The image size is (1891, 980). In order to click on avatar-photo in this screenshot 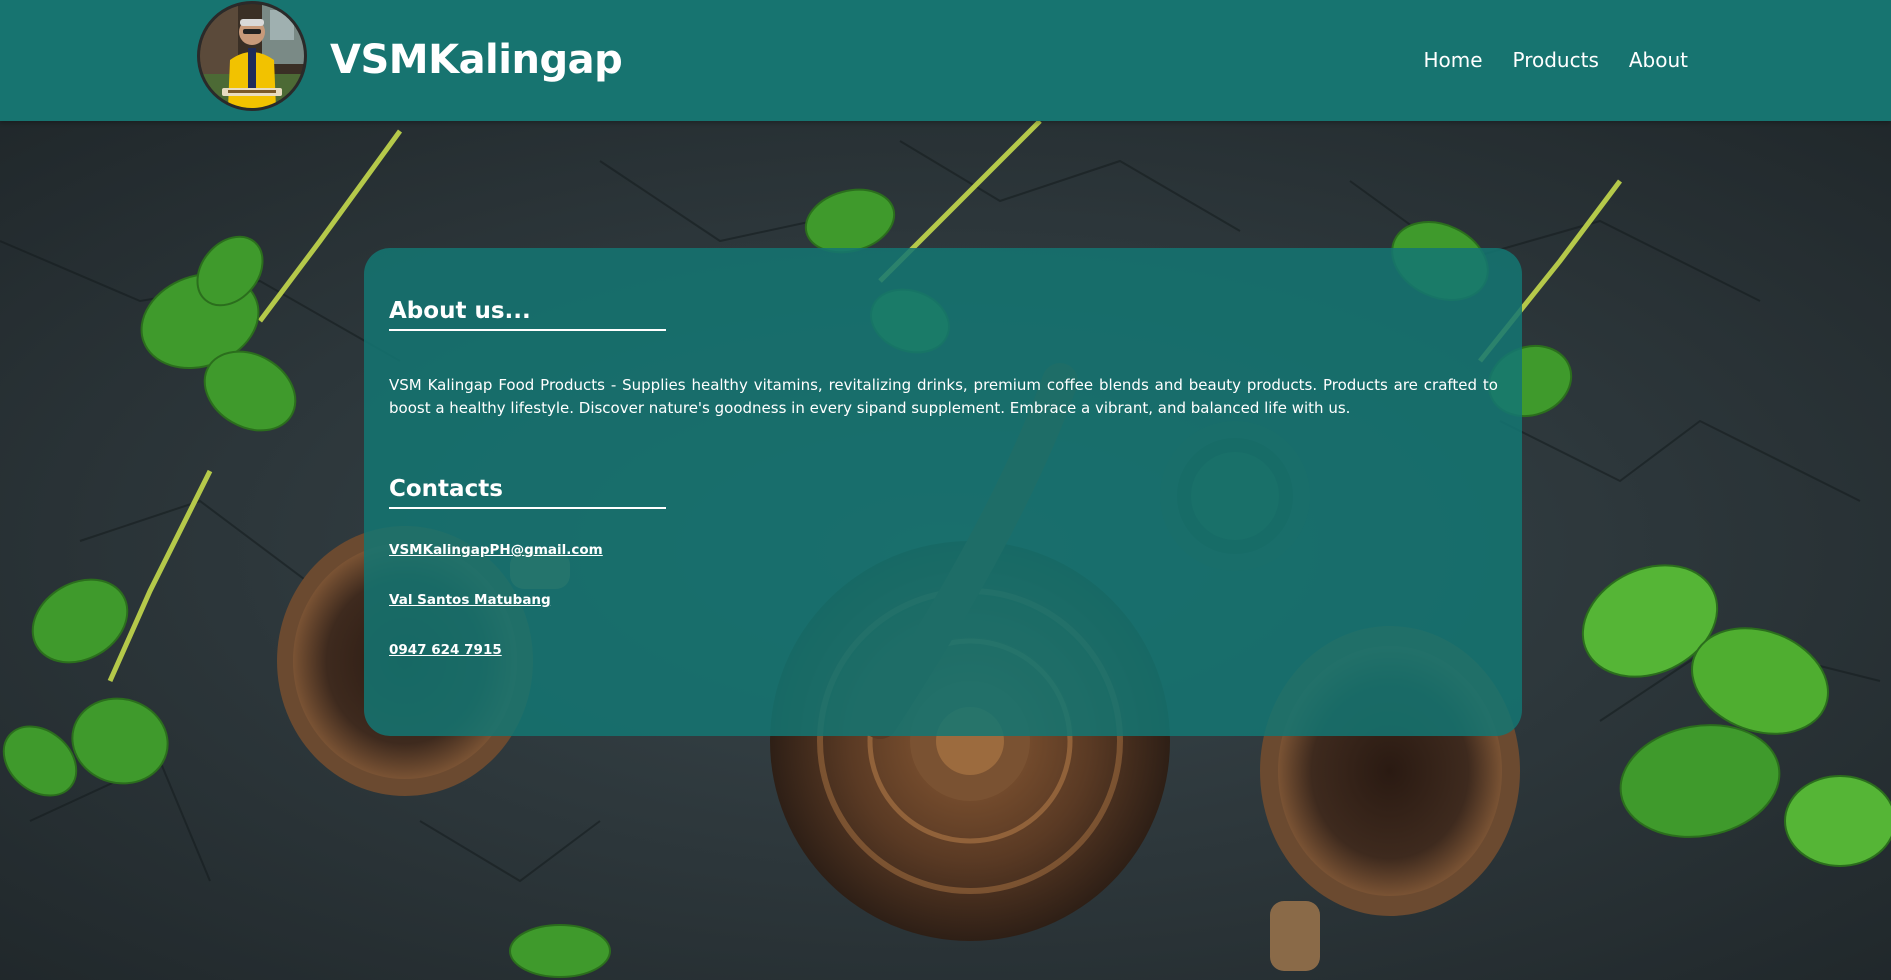, I will do `click(252, 56)`.